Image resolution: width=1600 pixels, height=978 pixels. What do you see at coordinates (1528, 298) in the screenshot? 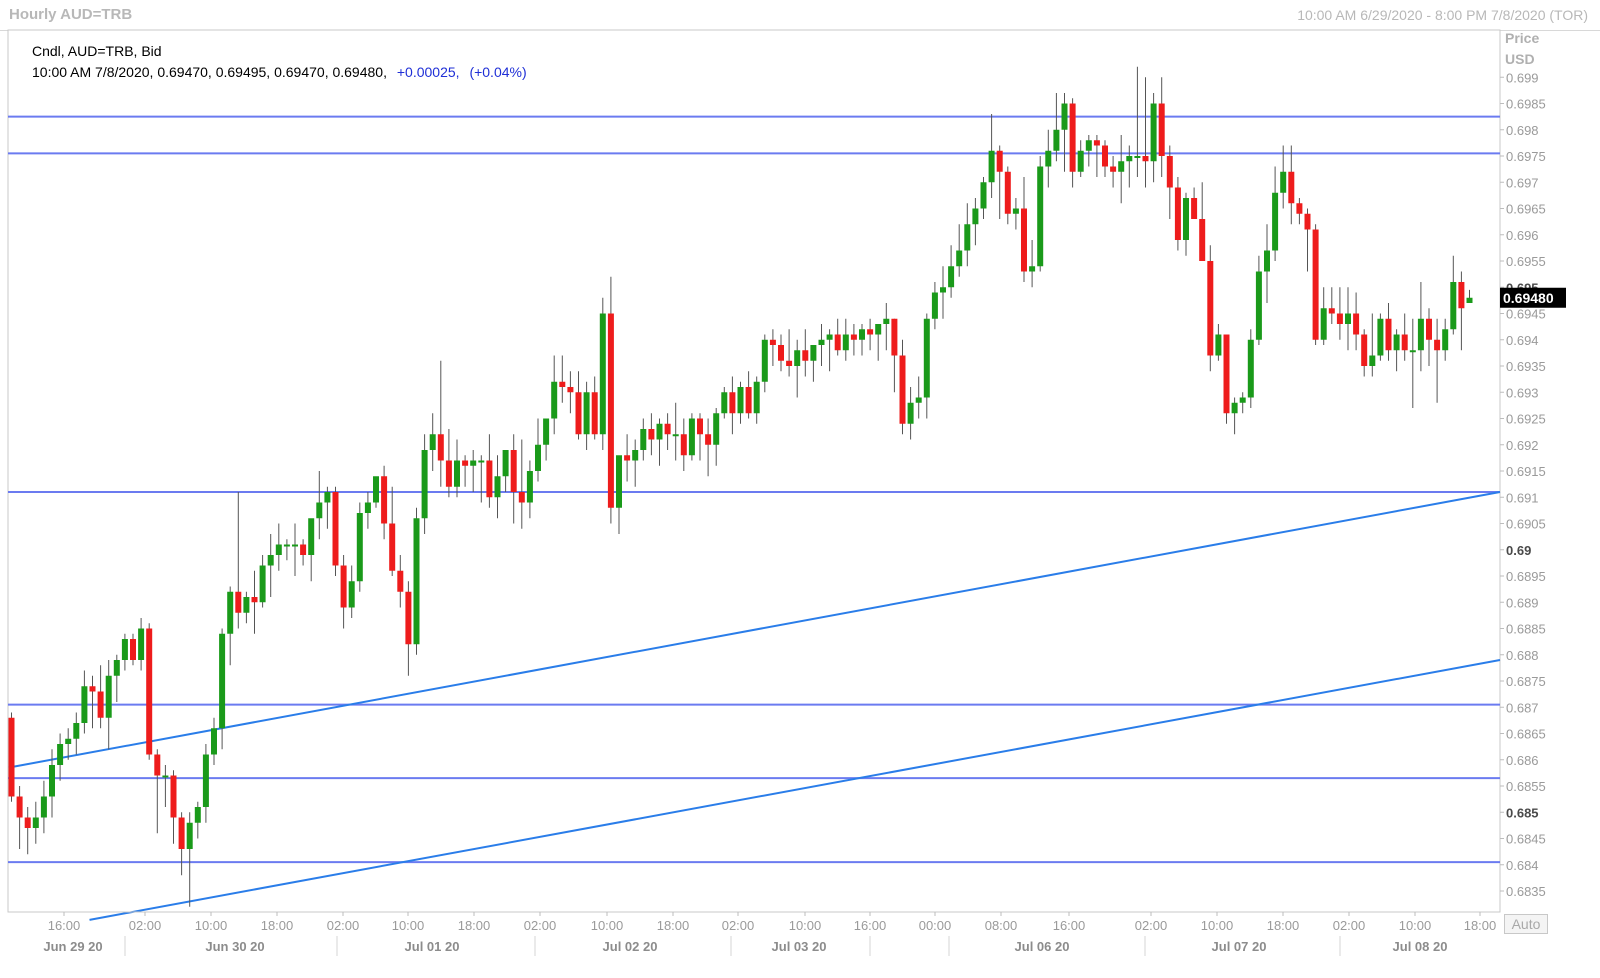
I see `last-price-text: 0.69480` at bounding box center [1528, 298].